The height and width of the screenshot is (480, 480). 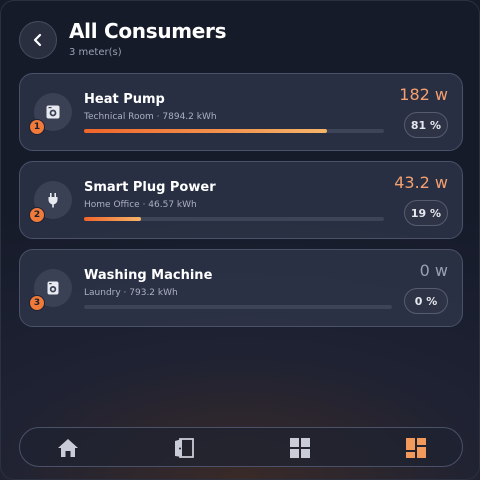 What do you see at coordinates (150, 117) in the screenshot?
I see `consumer-meta: Technical Room · 7894.2 kWh` at bounding box center [150, 117].